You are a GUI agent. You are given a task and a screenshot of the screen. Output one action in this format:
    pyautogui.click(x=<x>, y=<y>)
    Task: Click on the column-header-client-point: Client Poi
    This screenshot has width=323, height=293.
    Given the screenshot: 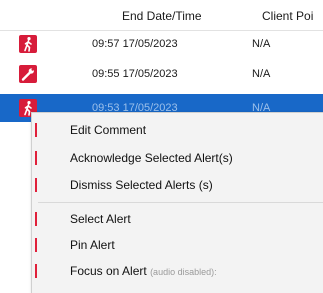 What is the action you would take?
    pyautogui.click(x=287, y=16)
    